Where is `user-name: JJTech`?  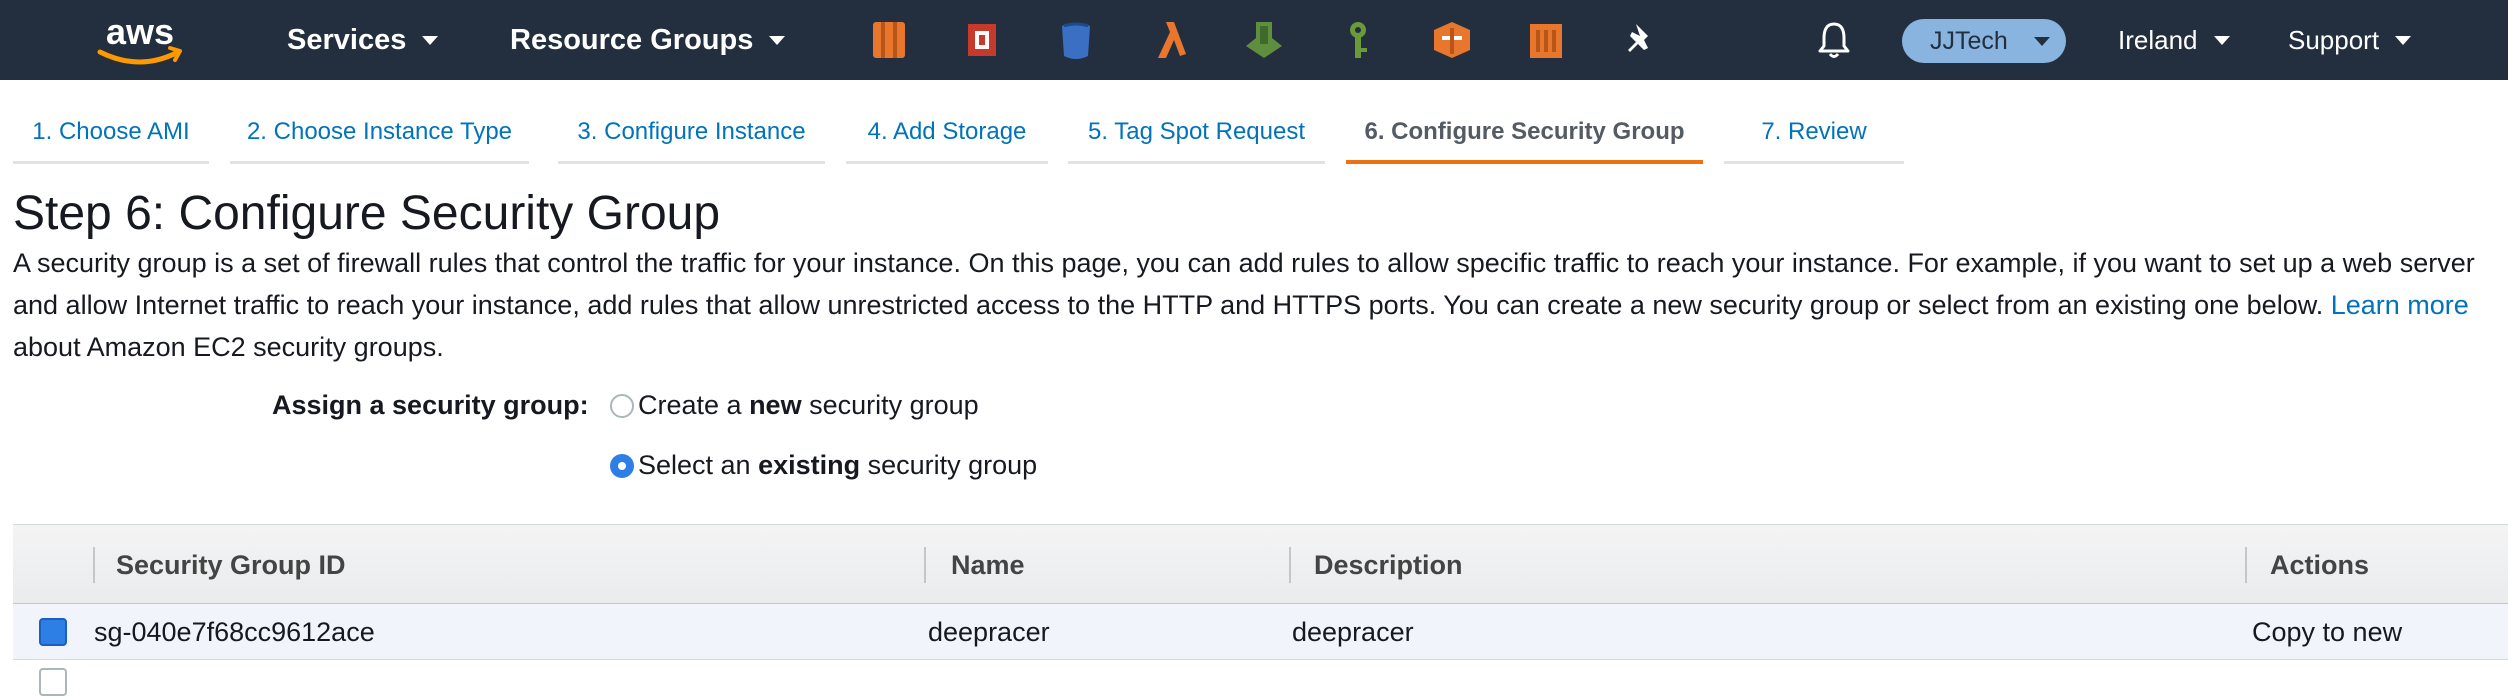 user-name: JJTech is located at coordinates (1969, 40).